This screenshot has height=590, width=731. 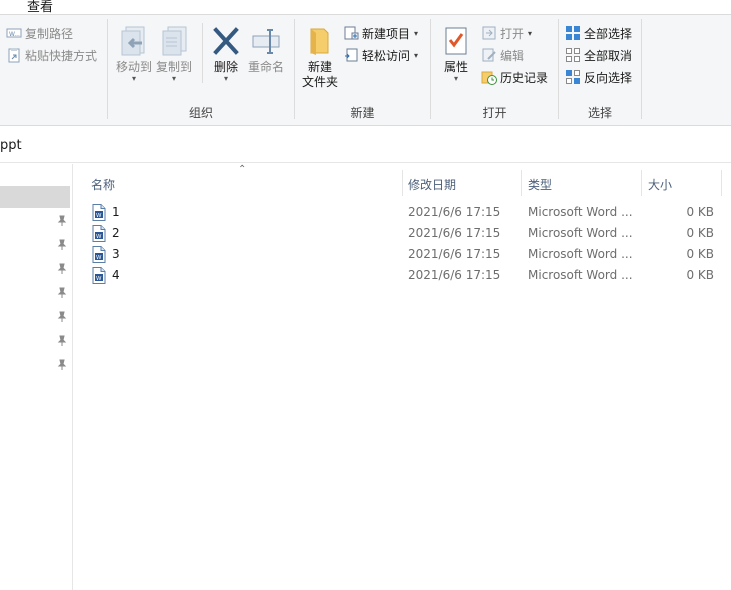 I want to click on new-item-button: 新建项目 ▾, so click(x=380, y=33).